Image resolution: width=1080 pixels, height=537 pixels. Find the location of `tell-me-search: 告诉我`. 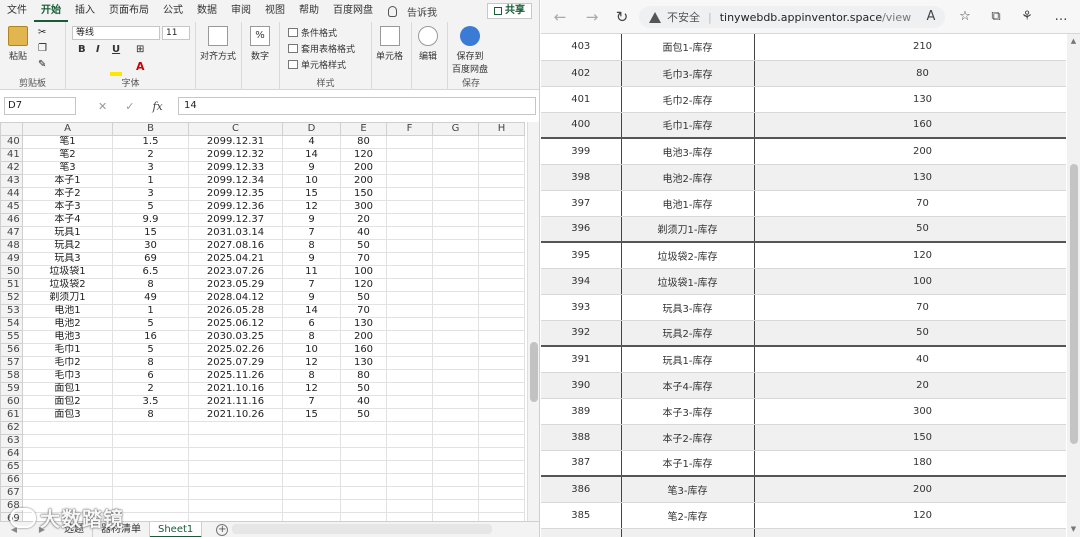

tell-me-search: 告诉我 is located at coordinates (412, 11).